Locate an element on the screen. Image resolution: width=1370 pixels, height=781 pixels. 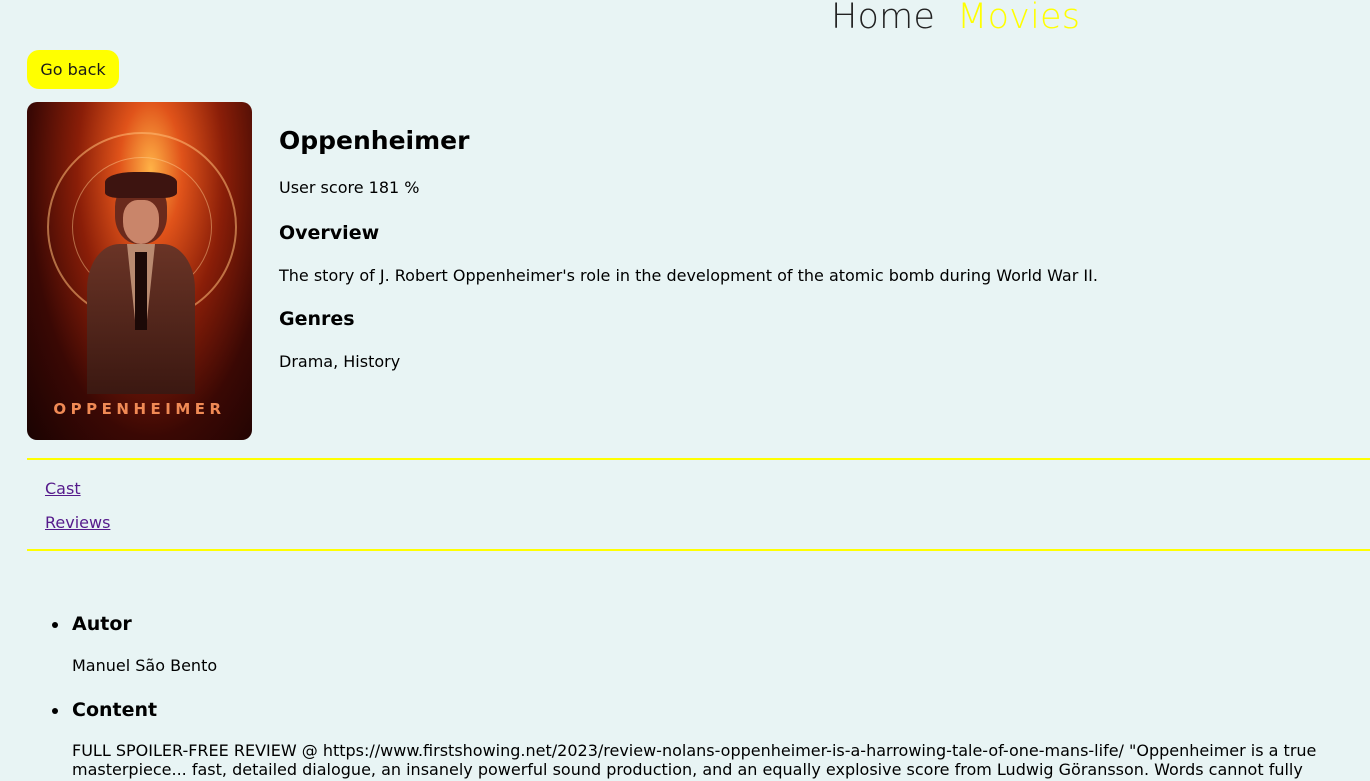
go-back-button: Go back is located at coordinates (73, 69).